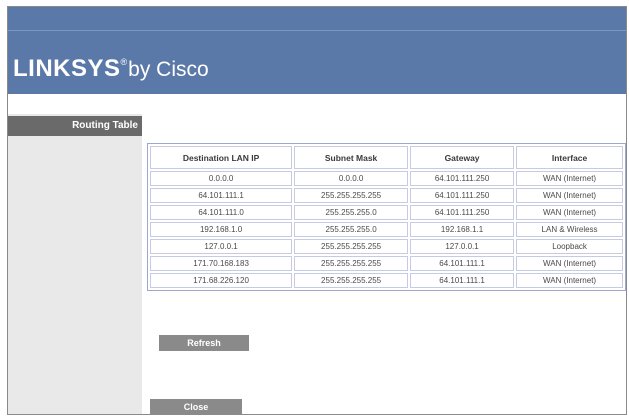  I want to click on cell-destination: 0.0.0.0, so click(221, 178).